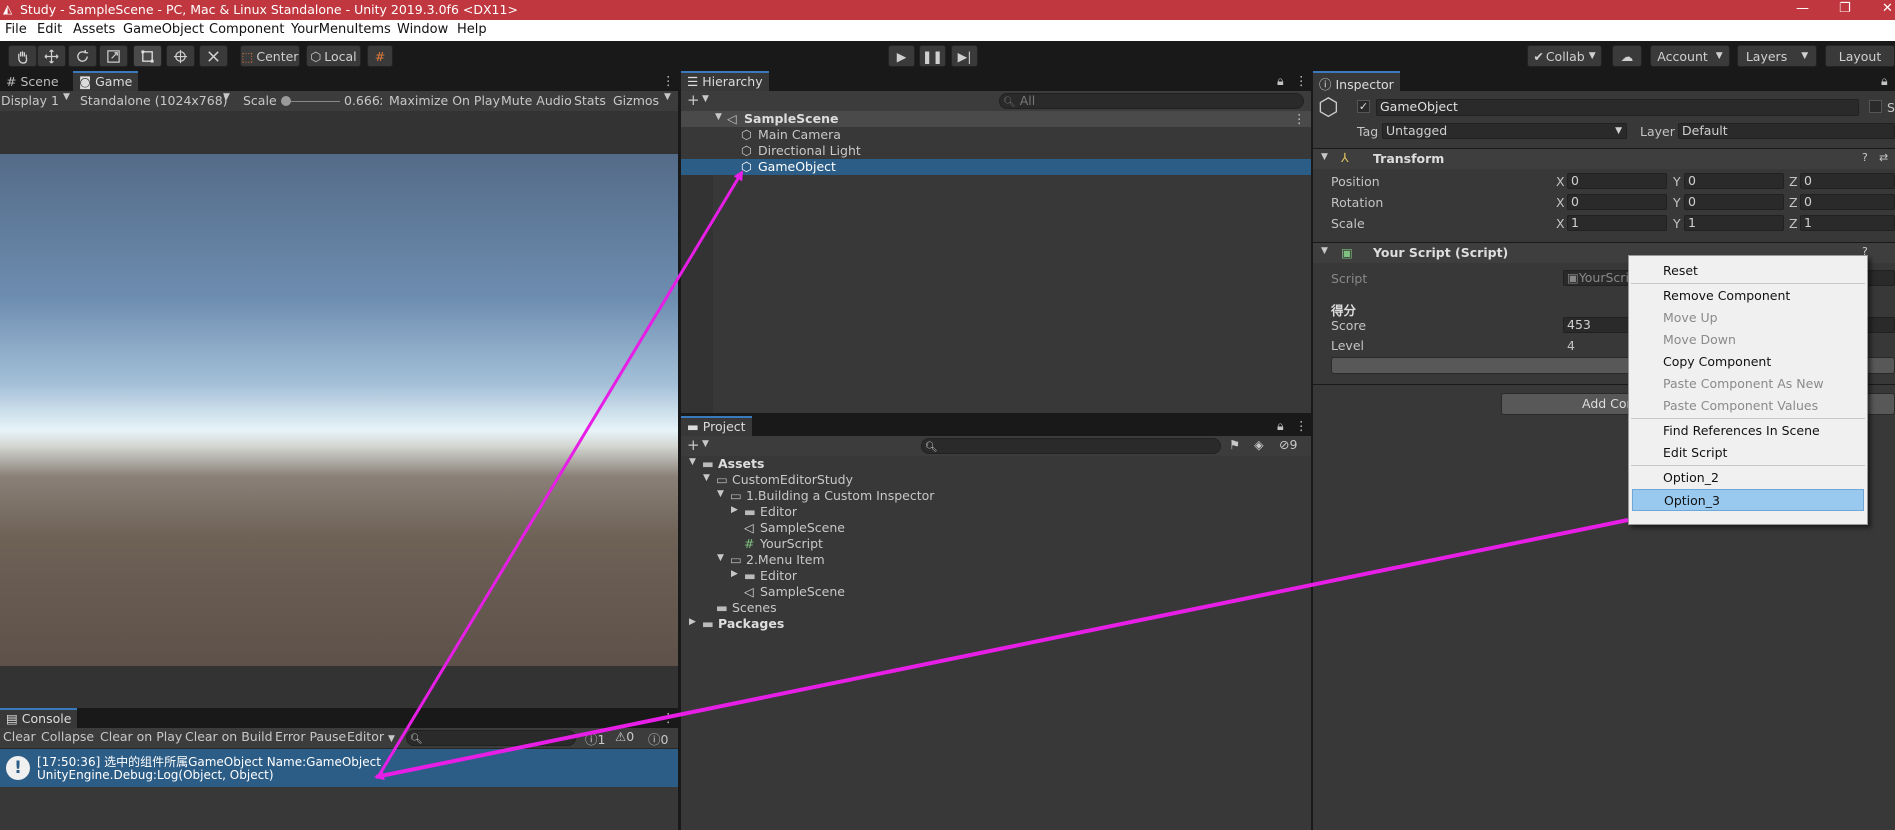 The image size is (1895, 830). Describe the element at coordinates (932, 56) in the screenshot. I see `pause-button: ❚❚` at that location.